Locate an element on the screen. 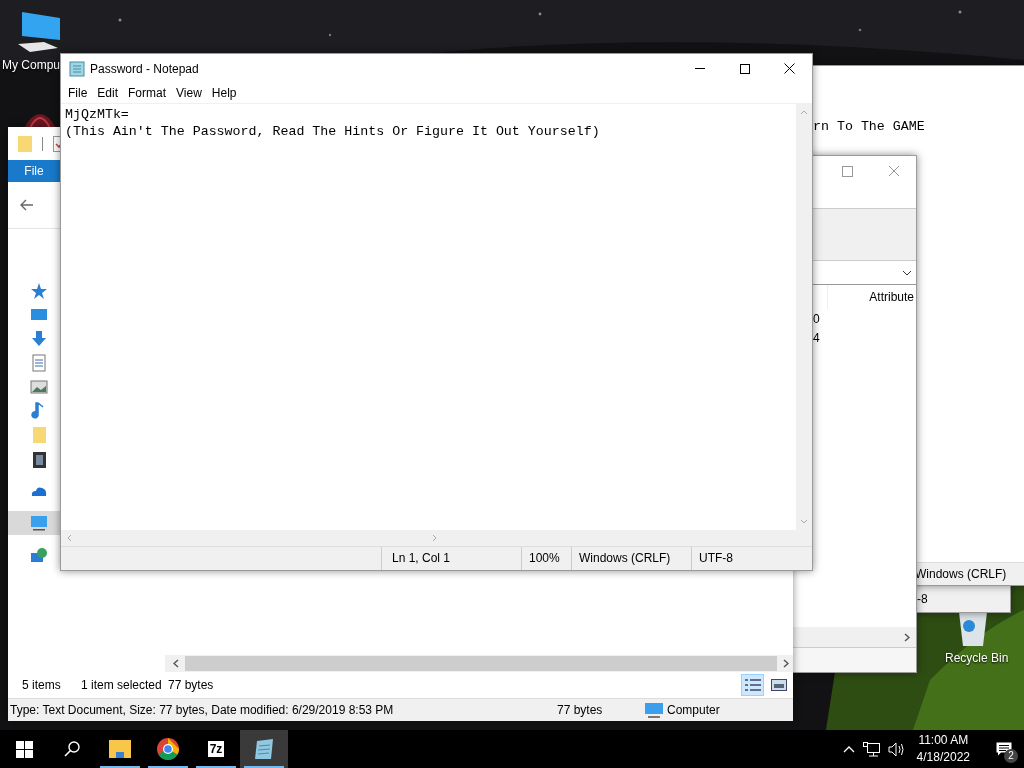  desktop-icon-label: Recycle Bin is located at coordinates (977, 658).